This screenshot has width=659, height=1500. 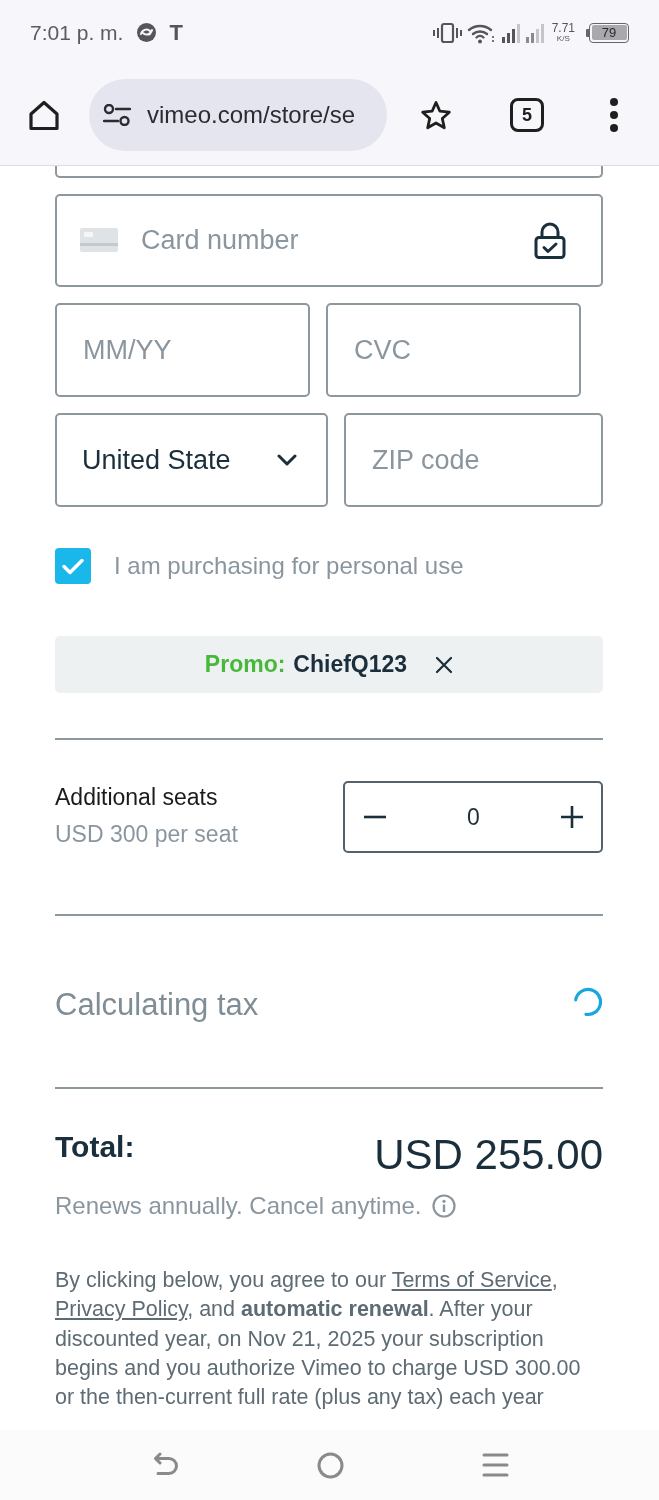 I want to click on home-icon, so click(x=44, y=115).